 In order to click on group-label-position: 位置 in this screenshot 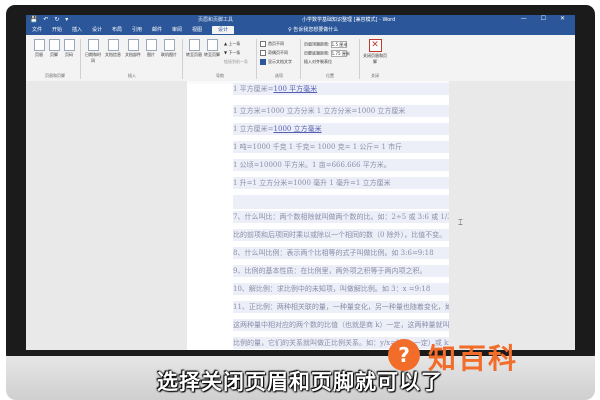, I will do `click(330, 75)`.